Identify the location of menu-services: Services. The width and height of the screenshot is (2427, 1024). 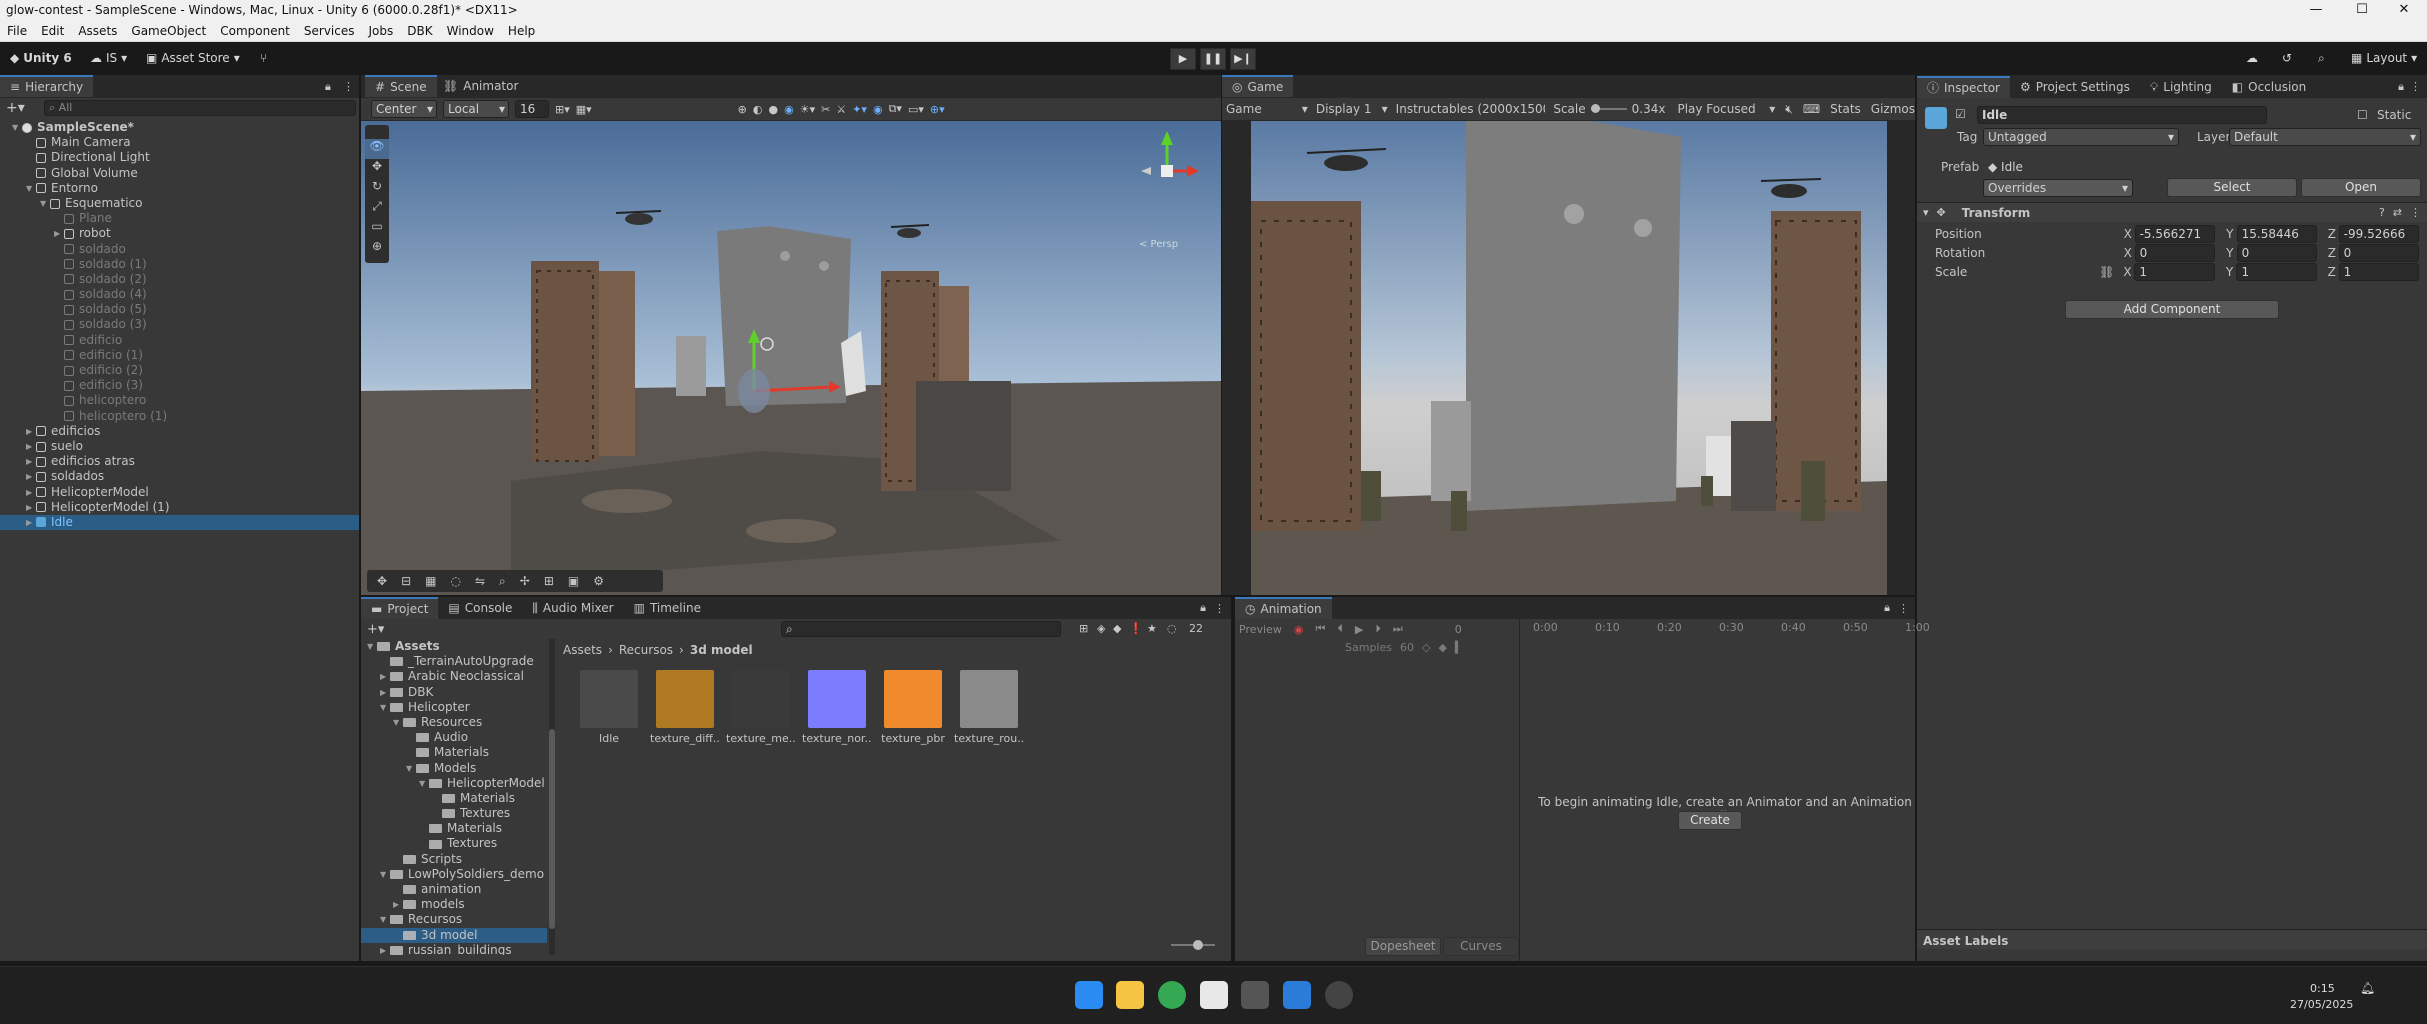
(329, 31).